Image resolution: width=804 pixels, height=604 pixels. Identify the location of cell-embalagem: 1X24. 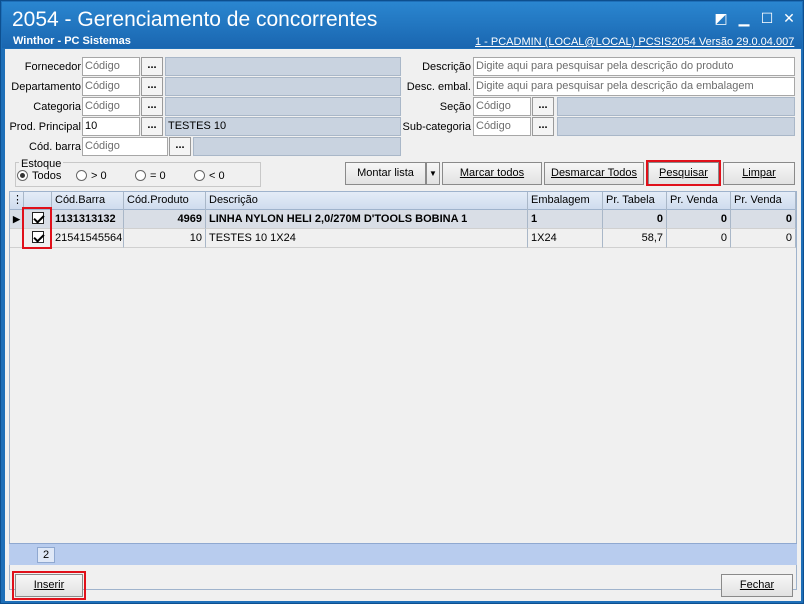
(565, 238).